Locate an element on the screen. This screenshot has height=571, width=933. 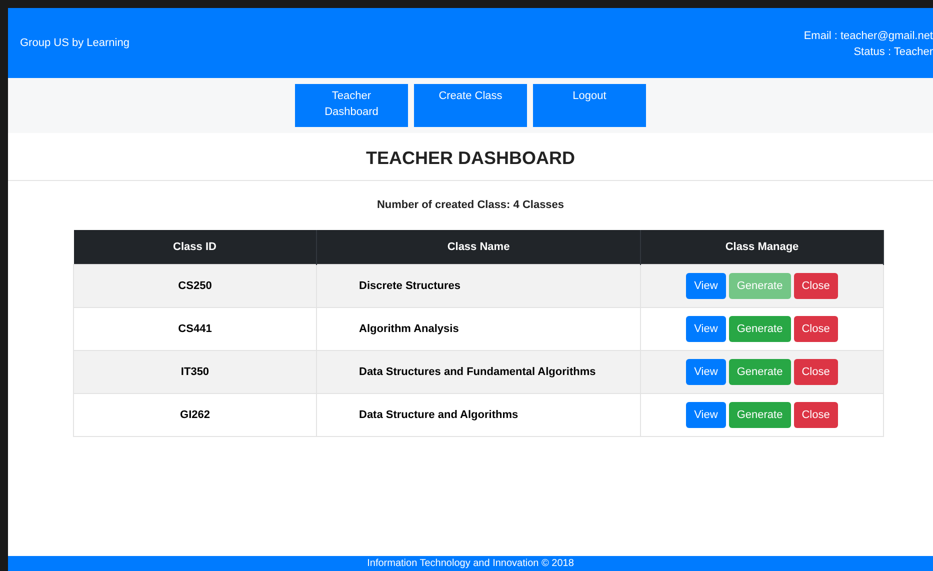
email-text: Email : teacher@gmail.net is located at coordinates (868, 36).